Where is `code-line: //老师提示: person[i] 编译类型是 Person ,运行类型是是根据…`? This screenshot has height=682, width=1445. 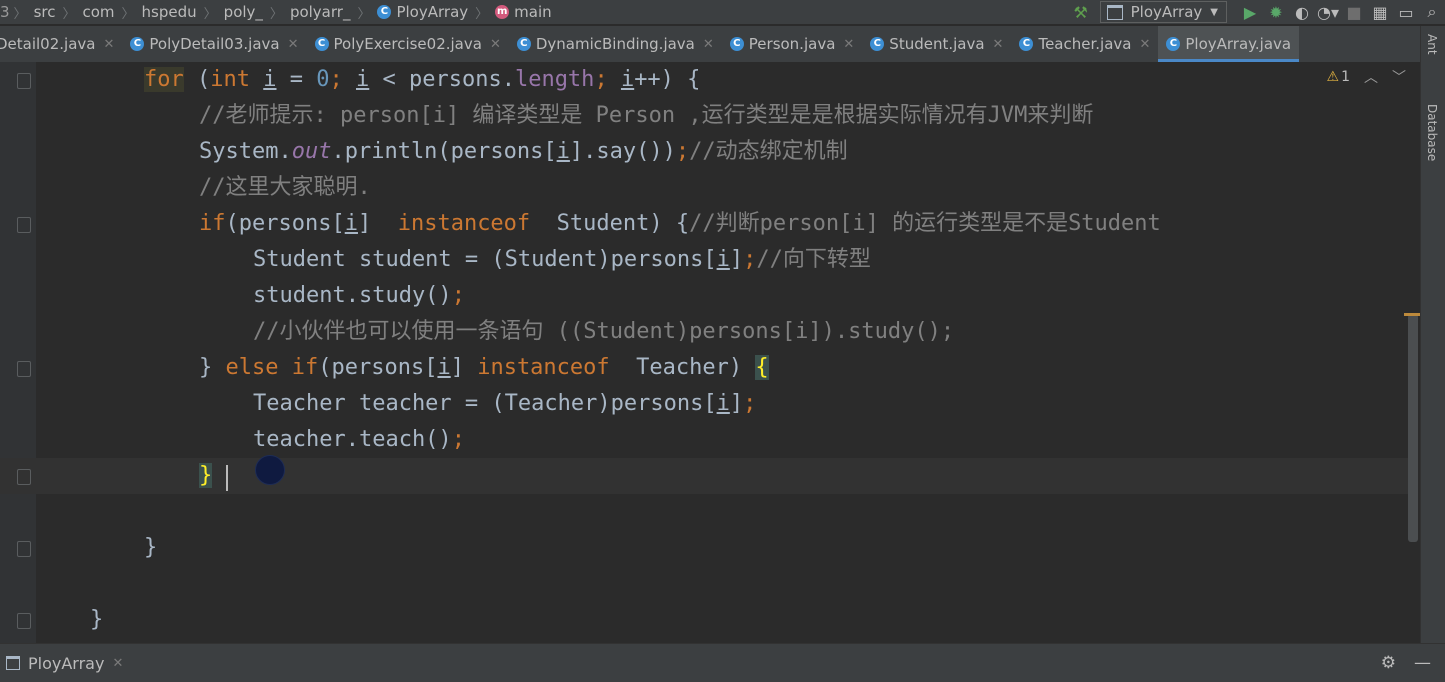
code-line: //老师提示: person[i] 编译类型是 Person ,运行类型是是根据… is located at coordinates (646, 116).